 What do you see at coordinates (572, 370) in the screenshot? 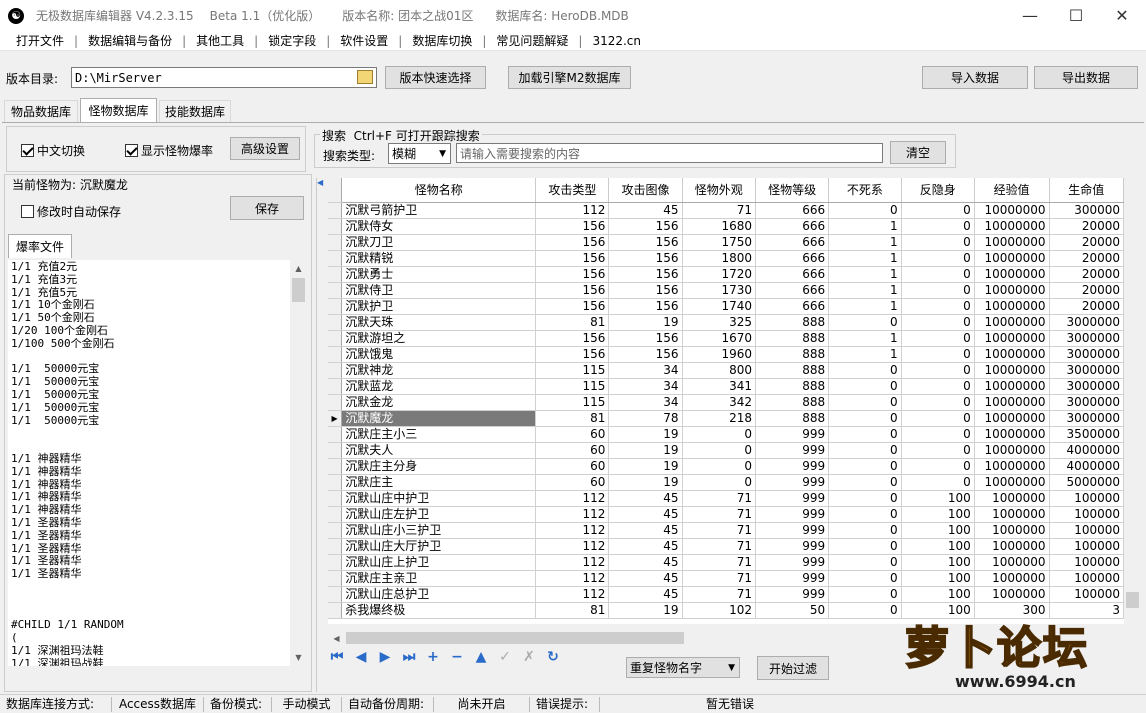
I see `table-cell: 115` at bounding box center [572, 370].